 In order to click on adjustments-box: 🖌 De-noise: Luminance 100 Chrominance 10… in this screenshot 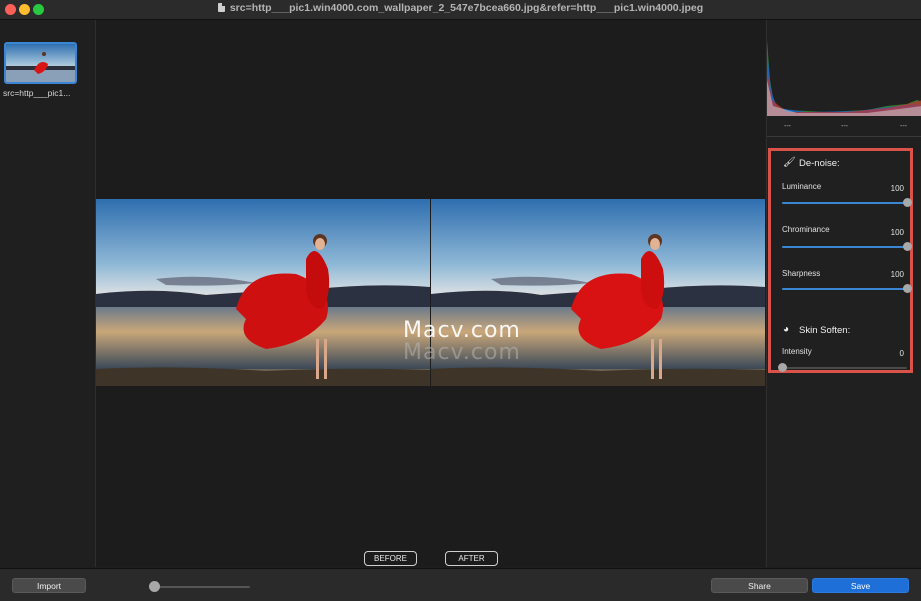, I will do `click(840, 260)`.